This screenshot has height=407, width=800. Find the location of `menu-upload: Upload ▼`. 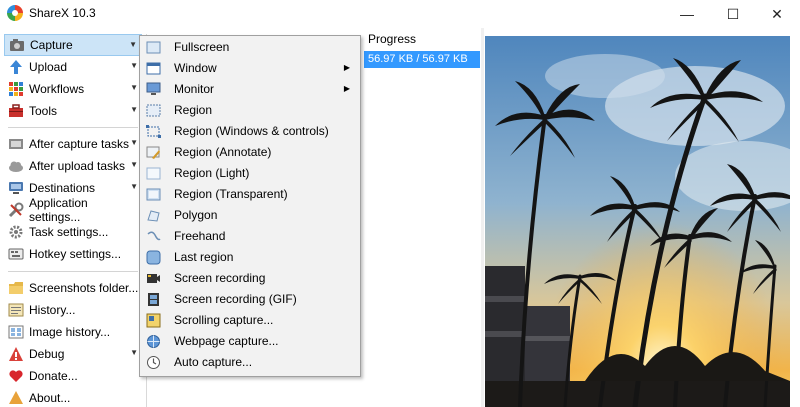

menu-upload: Upload ▼ is located at coordinates (73, 67).